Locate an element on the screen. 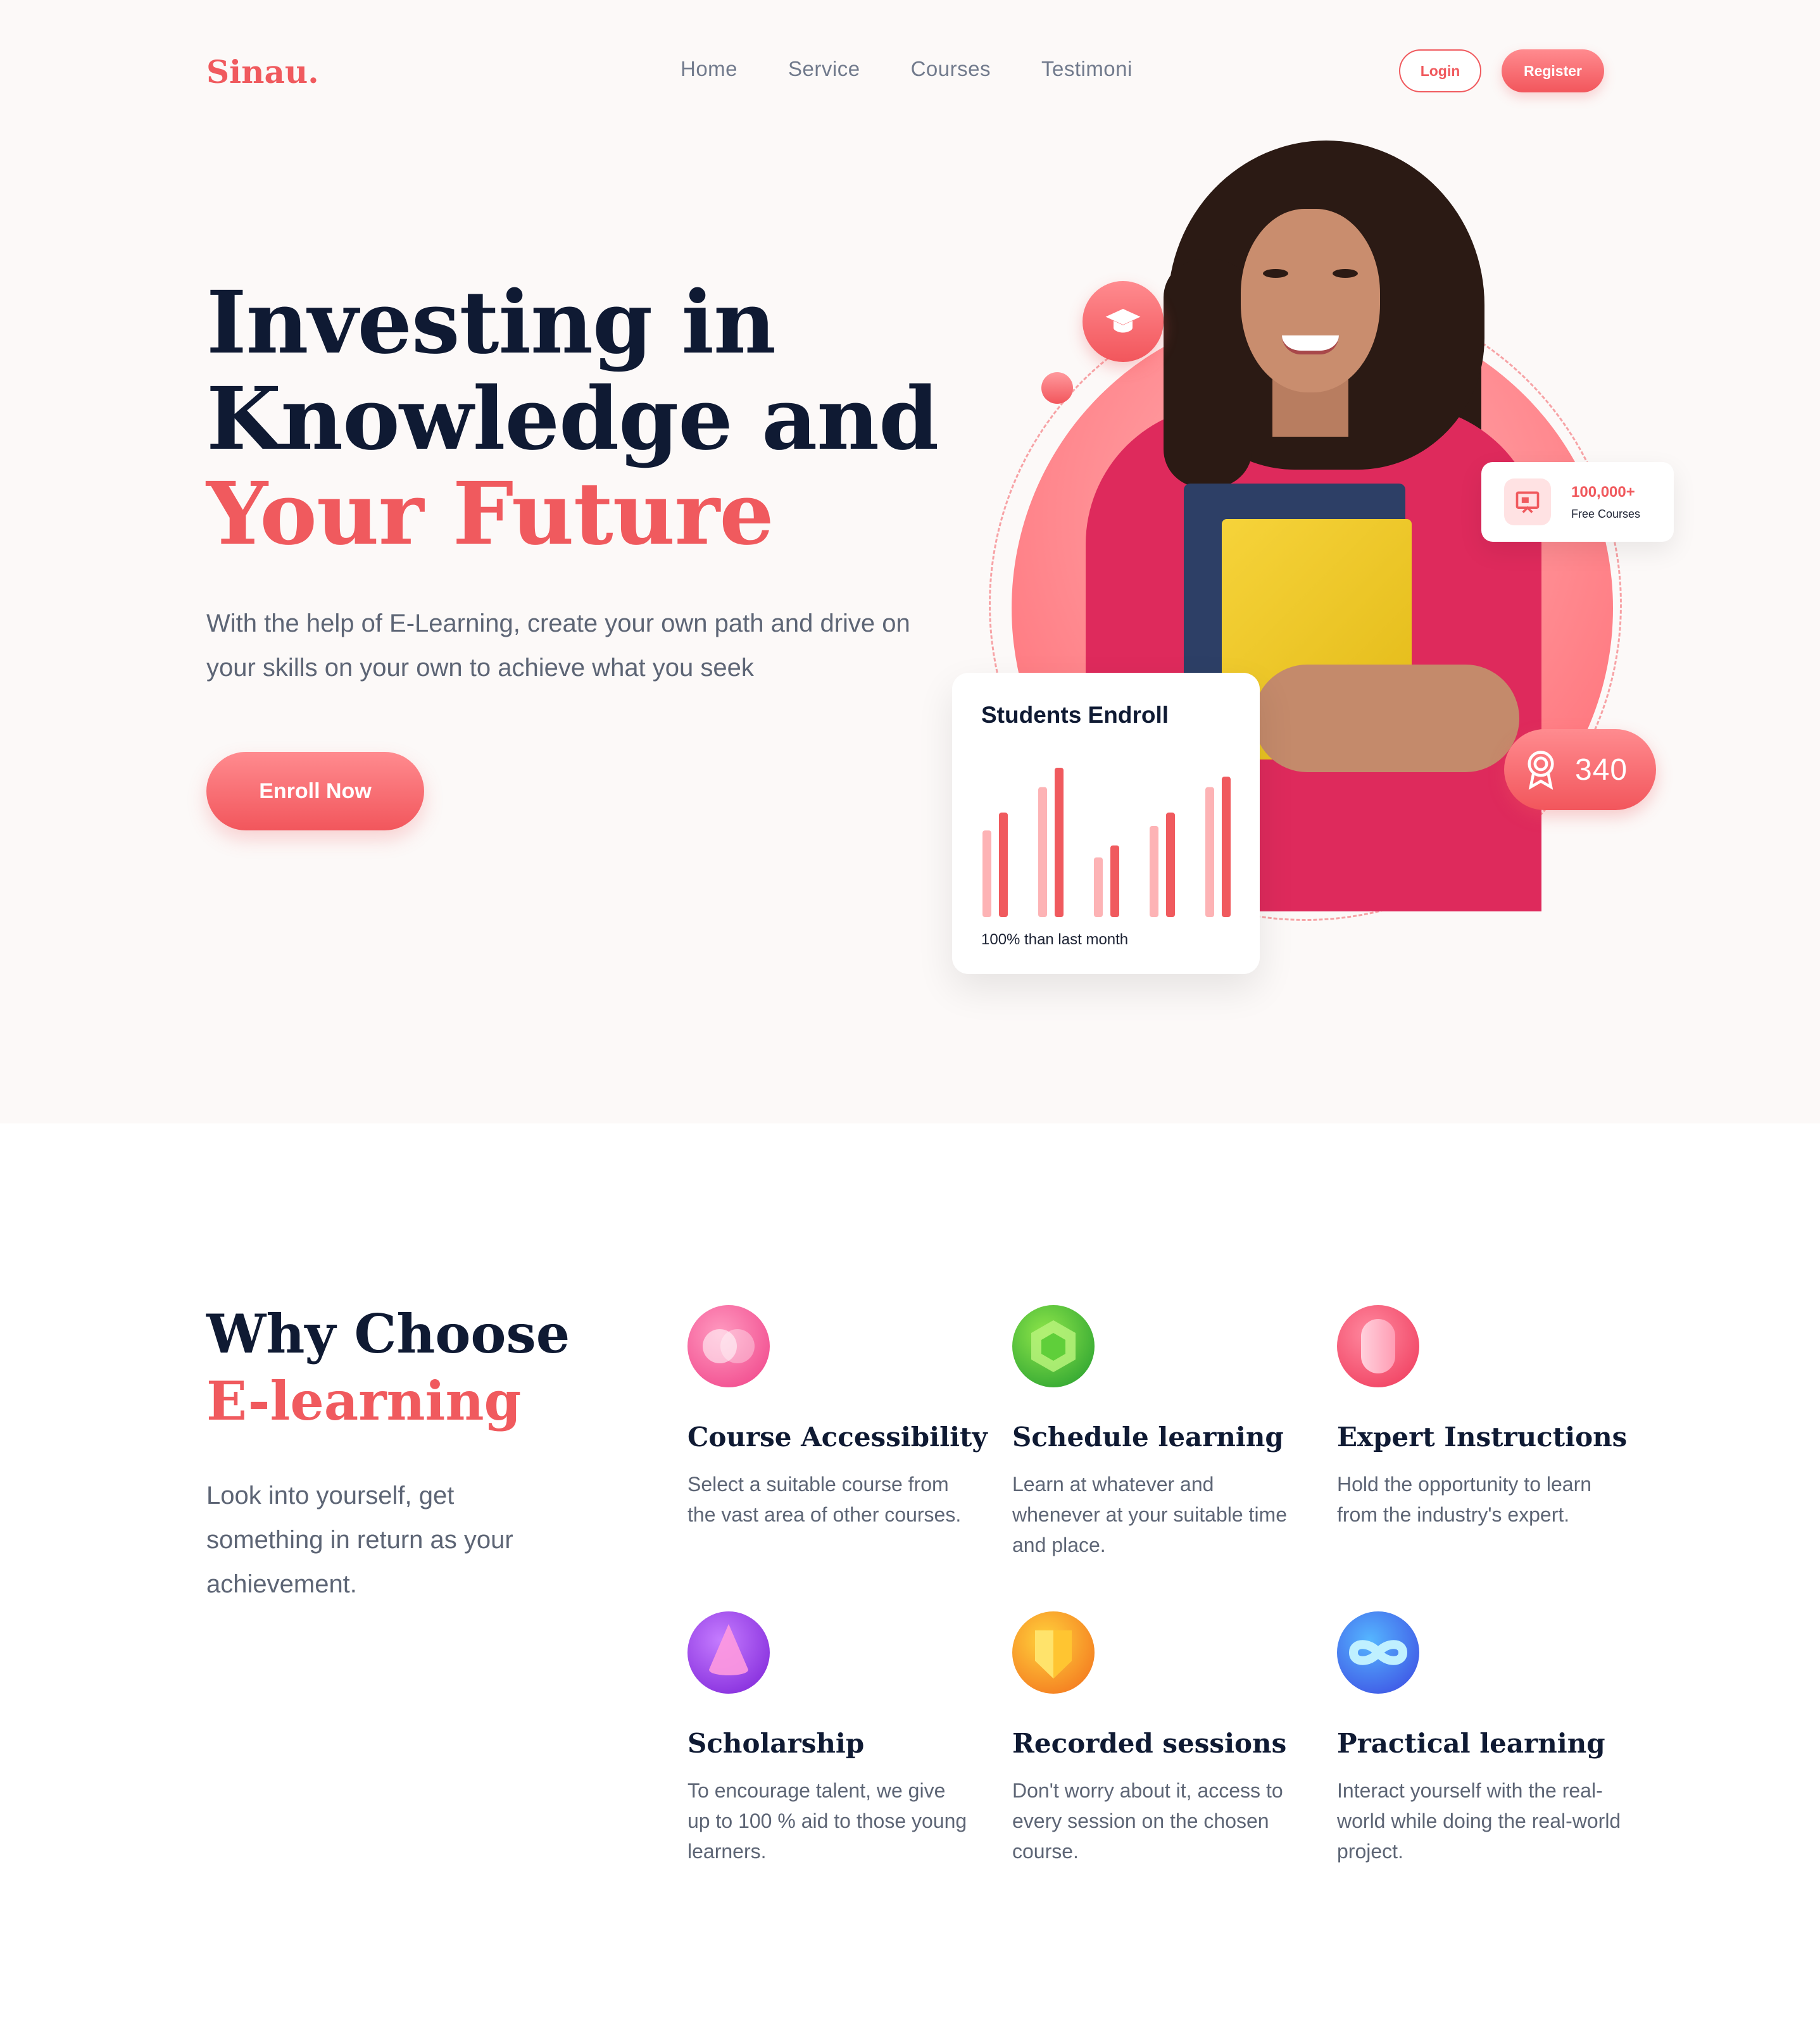 Image resolution: width=1820 pixels, height=2038 pixels. students-card-title: Students Endroll is located at coordinates (1075, 715).